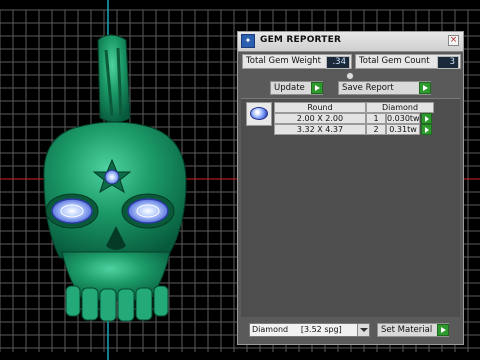  I want to click on title-bar: ✦ GEM REPORTER ×, so click(350, 42).